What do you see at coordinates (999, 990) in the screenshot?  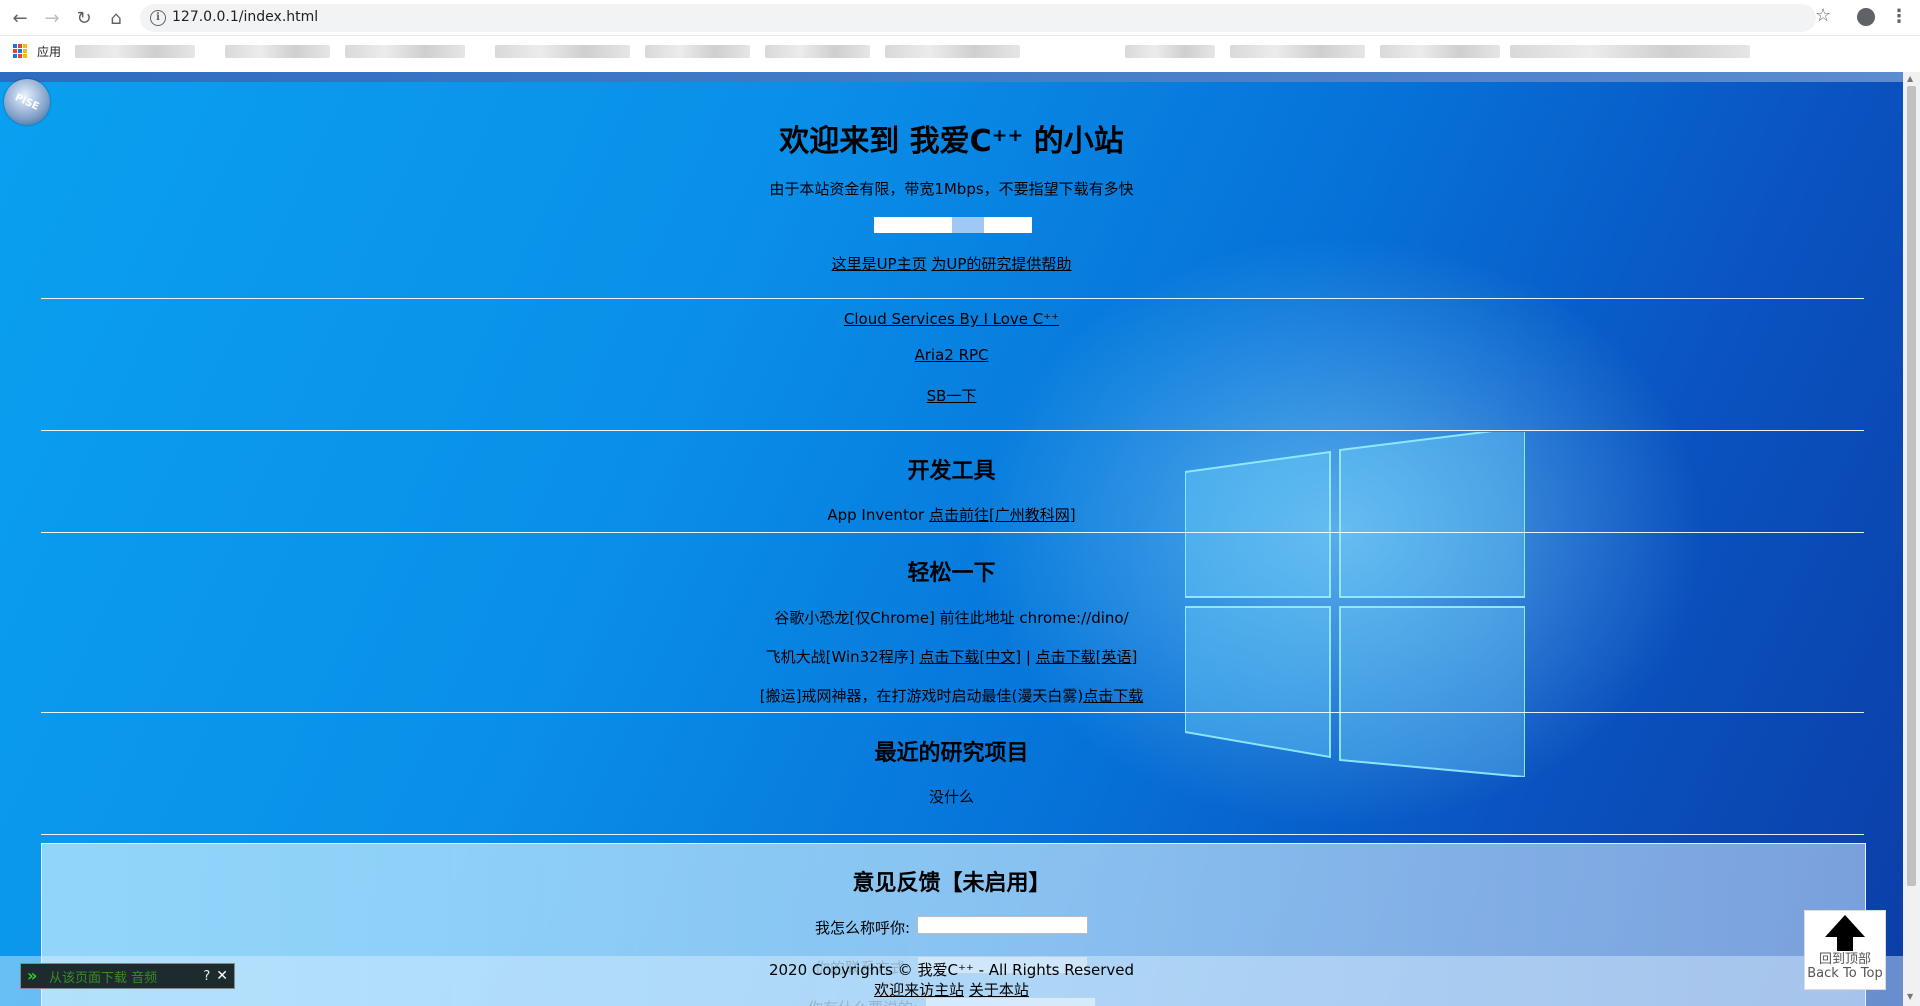 I see `about-site-link: 关于本站` at bounding box center [999, 990].